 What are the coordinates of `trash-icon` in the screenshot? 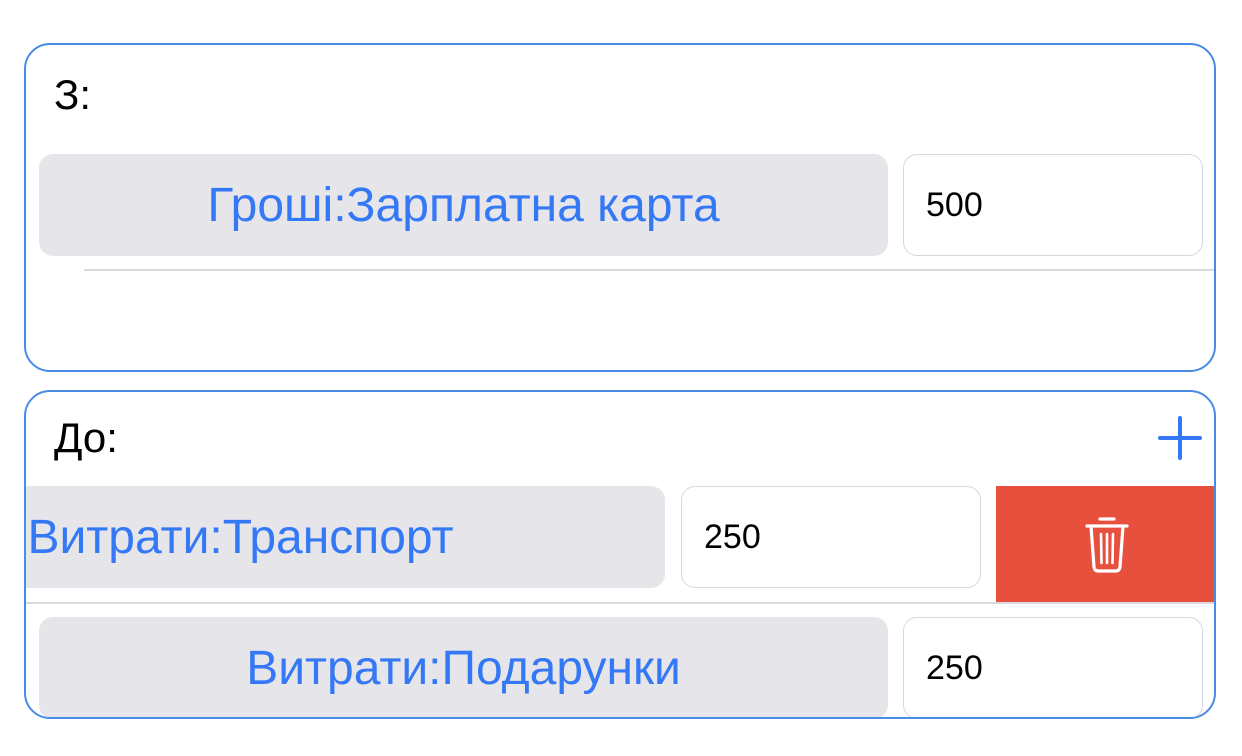 It's located at (1107, 545).